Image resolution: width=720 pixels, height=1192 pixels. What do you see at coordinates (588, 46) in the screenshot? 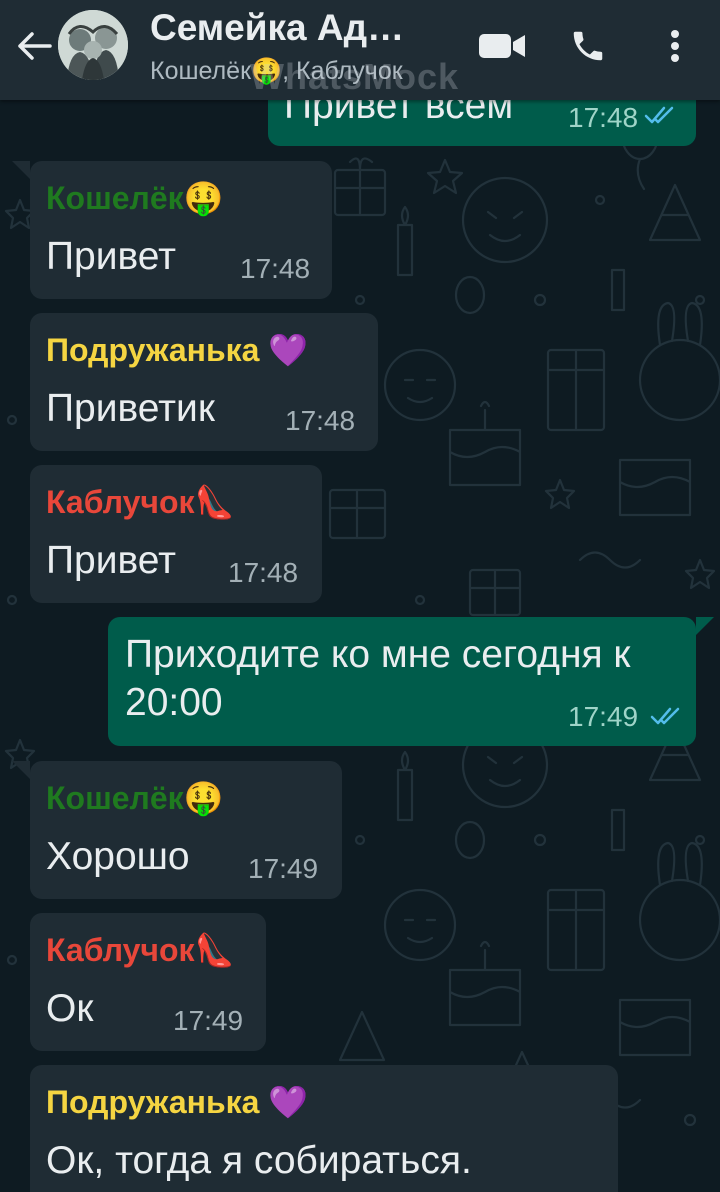
I see `phone-icon` at bounding box center [588, 46].